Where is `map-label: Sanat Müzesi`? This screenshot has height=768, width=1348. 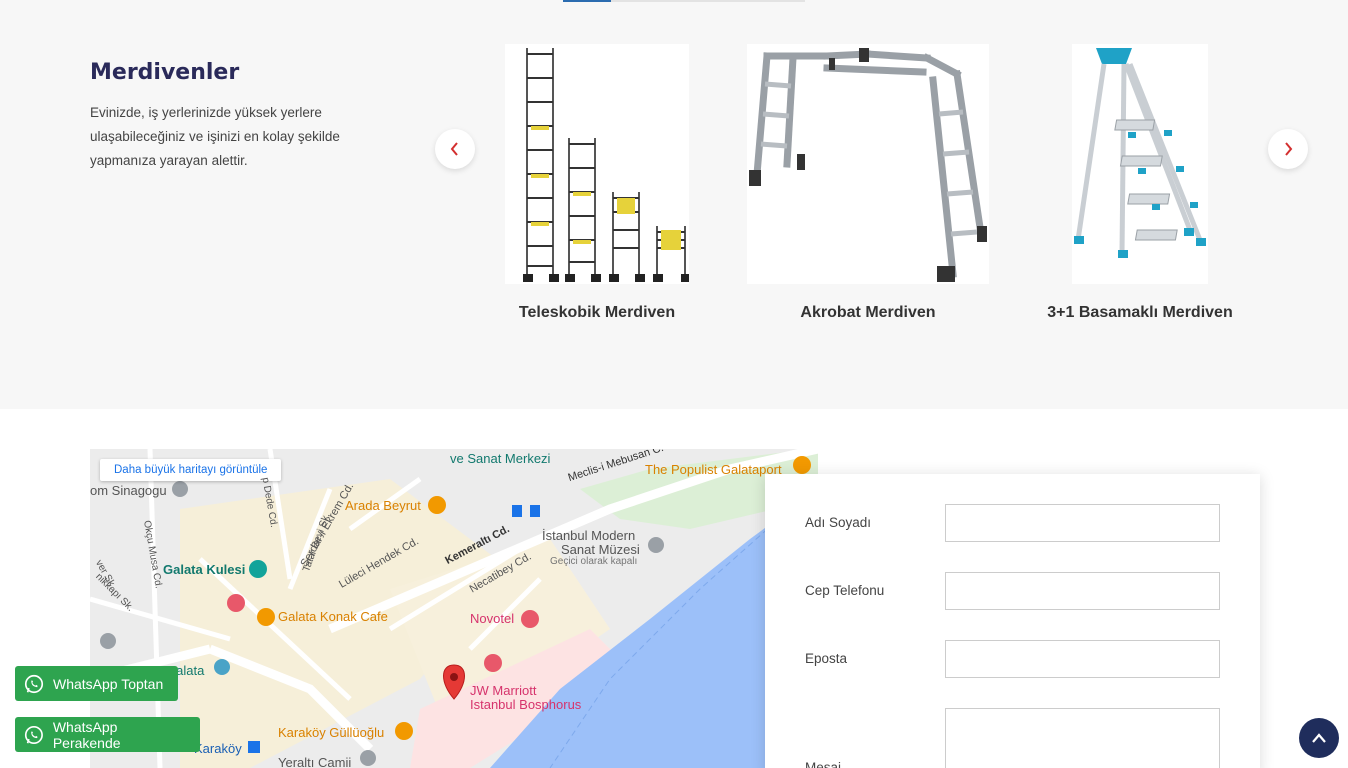
map-label: Sanat Müzesi is located at coordinates (600, 549).